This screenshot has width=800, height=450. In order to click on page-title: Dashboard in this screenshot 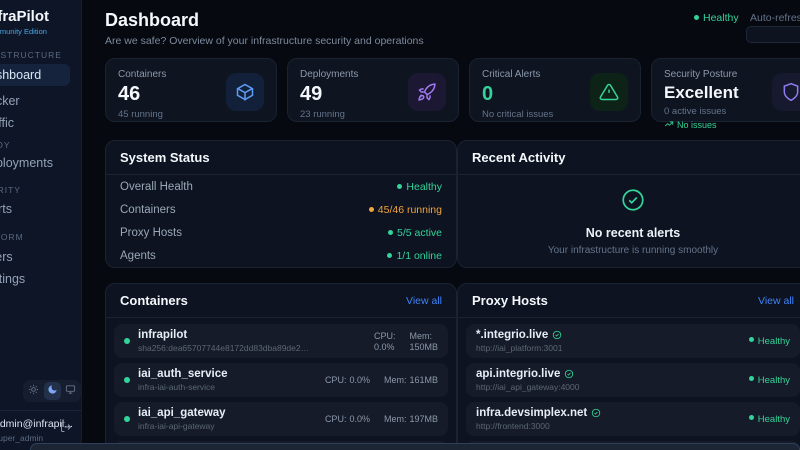, I will do `click(152, 20)`.